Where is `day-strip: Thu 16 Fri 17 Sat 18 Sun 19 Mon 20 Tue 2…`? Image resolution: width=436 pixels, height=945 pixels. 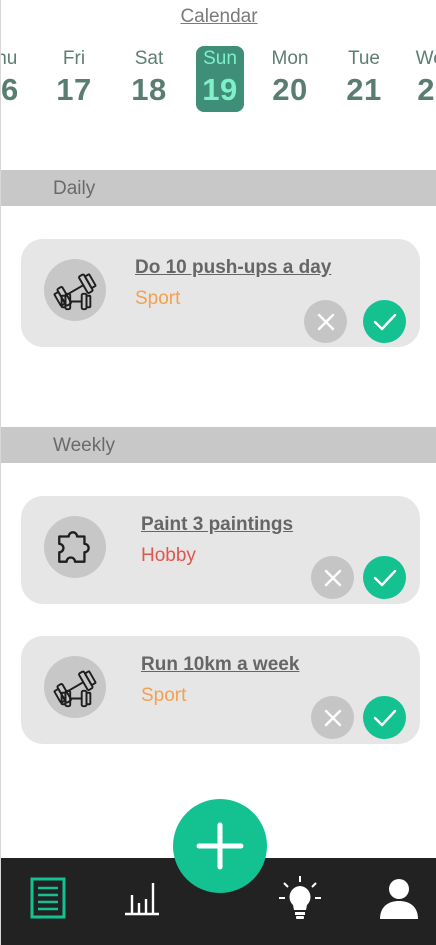 day-strip: Thu 16 Fri 17 Sat 18 Sun 19 Mon 20 Tue 2… is located at coordinates (218, 80).